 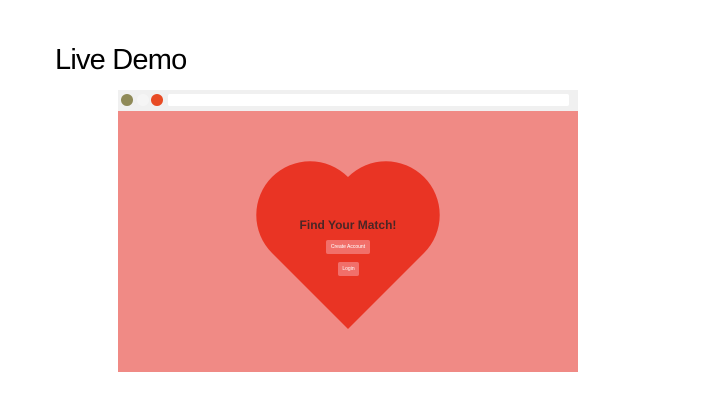 I want to click on window-button-red, so click(x=157, y=100).